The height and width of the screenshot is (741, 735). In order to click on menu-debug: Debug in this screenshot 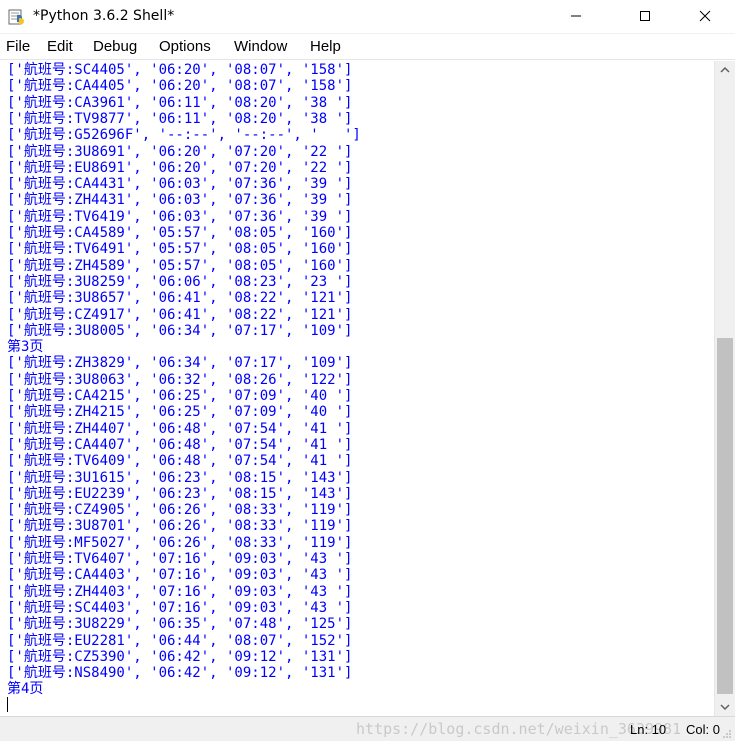, I will do `click(115, 46)`.